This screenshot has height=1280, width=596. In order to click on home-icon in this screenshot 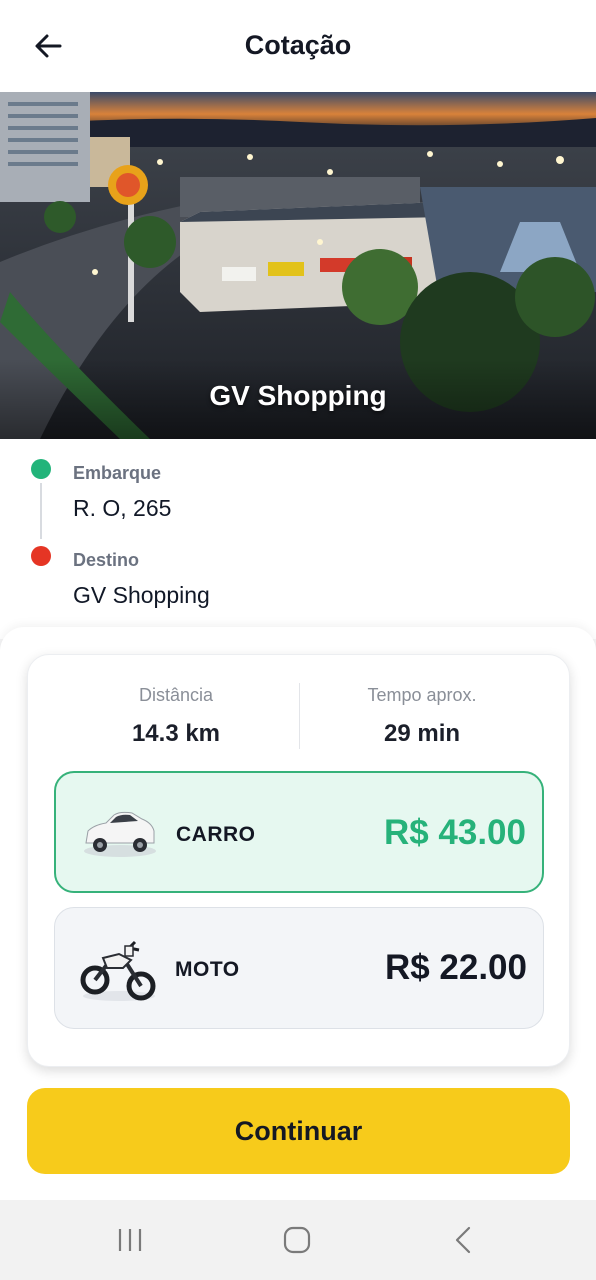, I will do `click(297, 1240)`.